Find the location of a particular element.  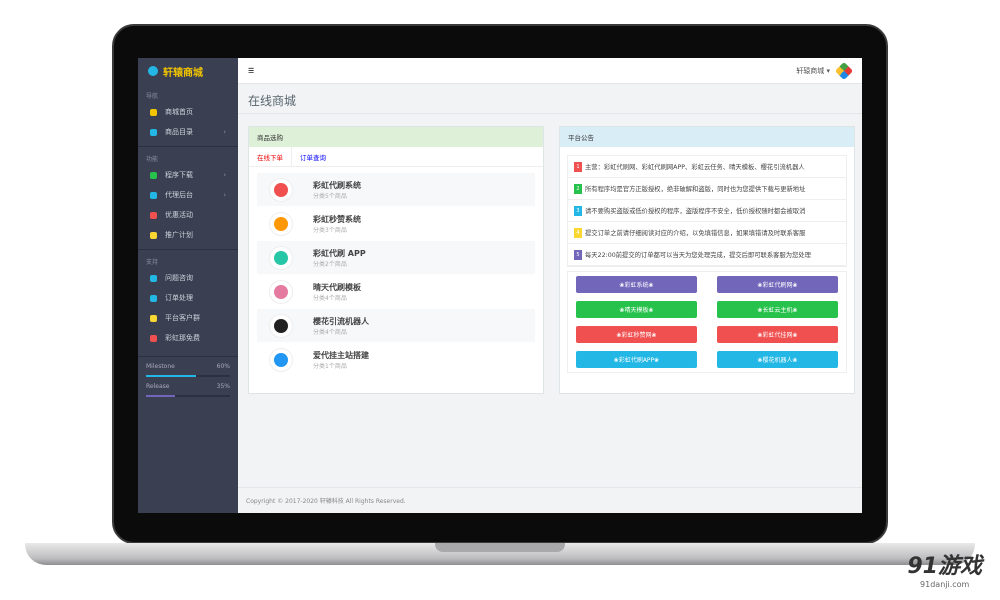

notice-item: 3 请不要购买盗版或低价授权的程序，盗版程序不安全，低价授权随时都会被取消 is located at coordinates (707, 211).